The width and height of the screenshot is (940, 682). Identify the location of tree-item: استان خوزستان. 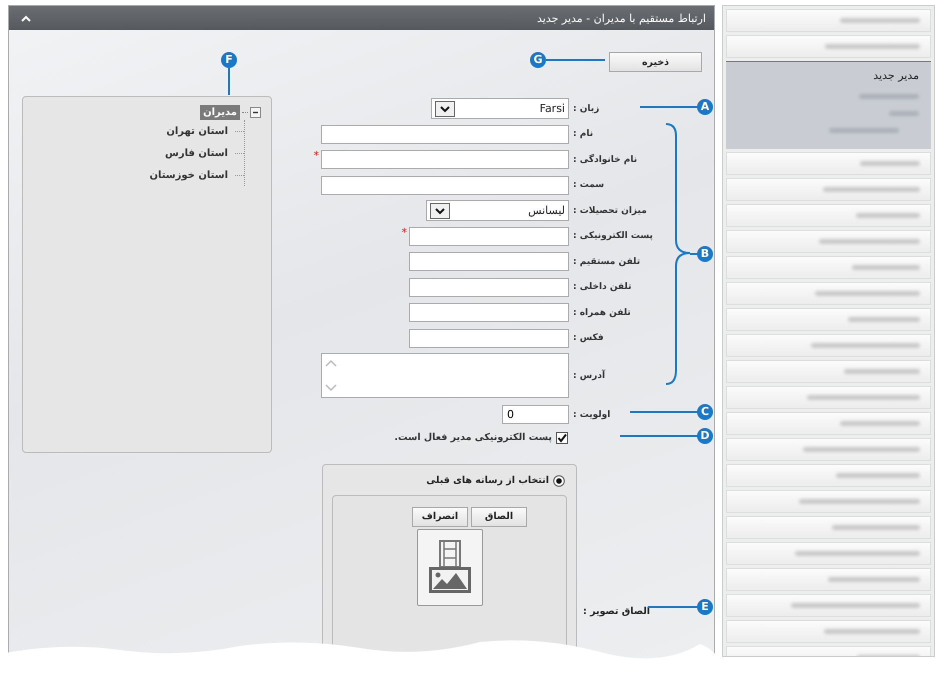
(188, 175).